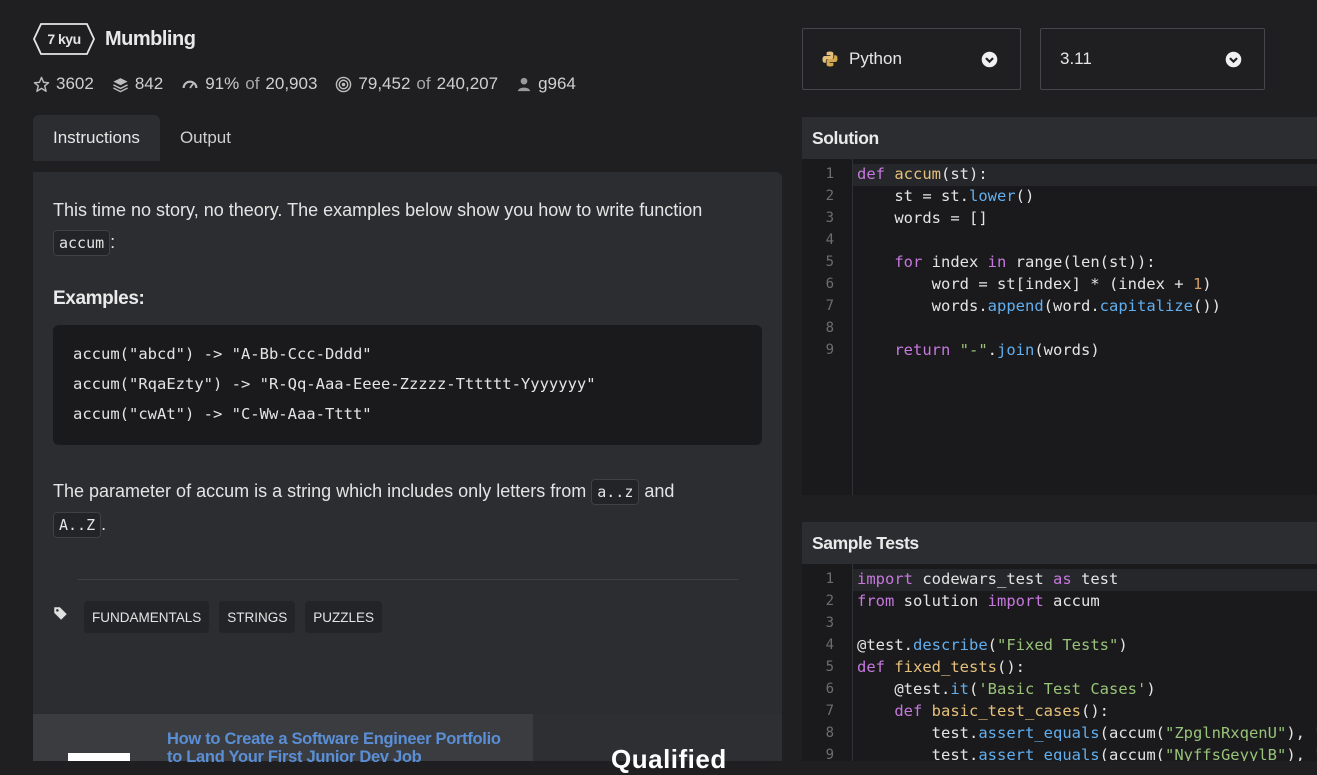  Describe the element at coordinates (147, 617) in the screenshot. I see `tag-fundamentals: FUNDAMENTALS` at that location.